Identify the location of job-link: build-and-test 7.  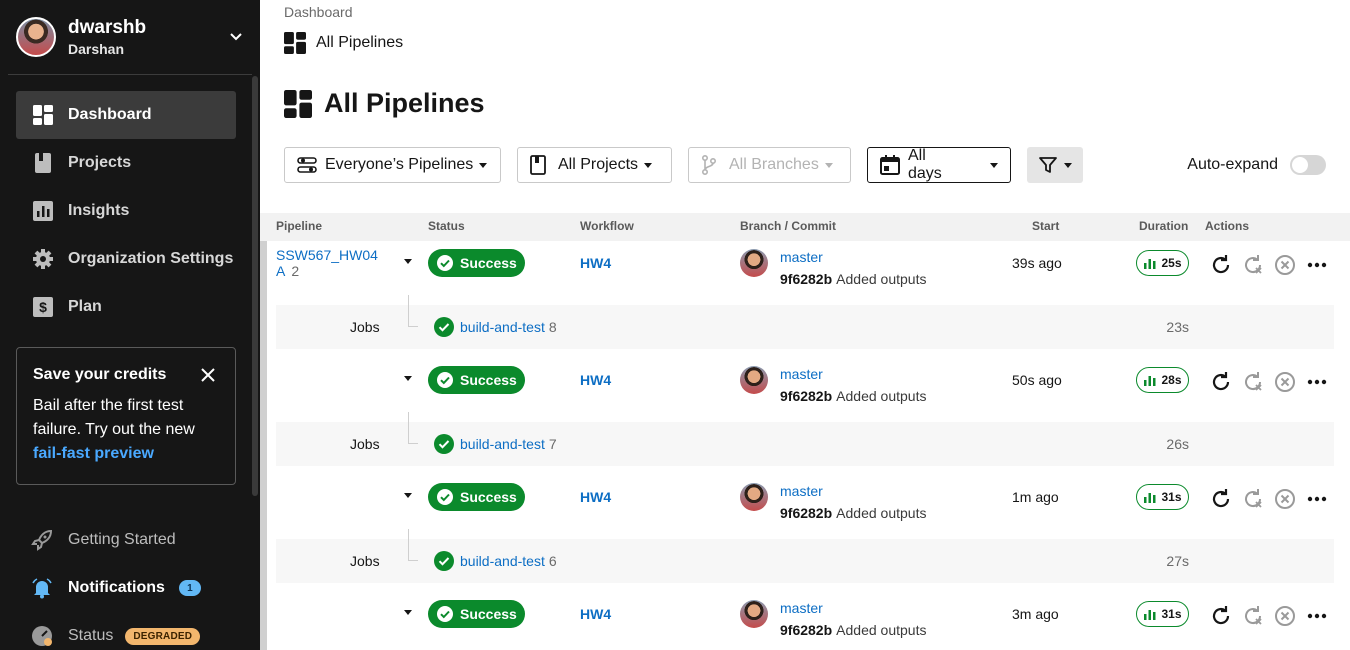
(508, 444).